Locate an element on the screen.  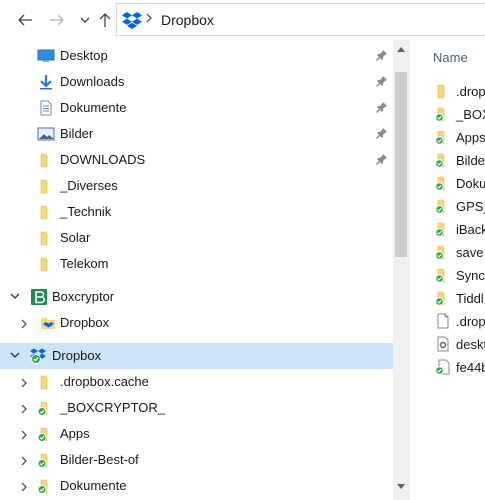
breadcrumb-dropbox: Dropbox is located at coordinates (187, 20).